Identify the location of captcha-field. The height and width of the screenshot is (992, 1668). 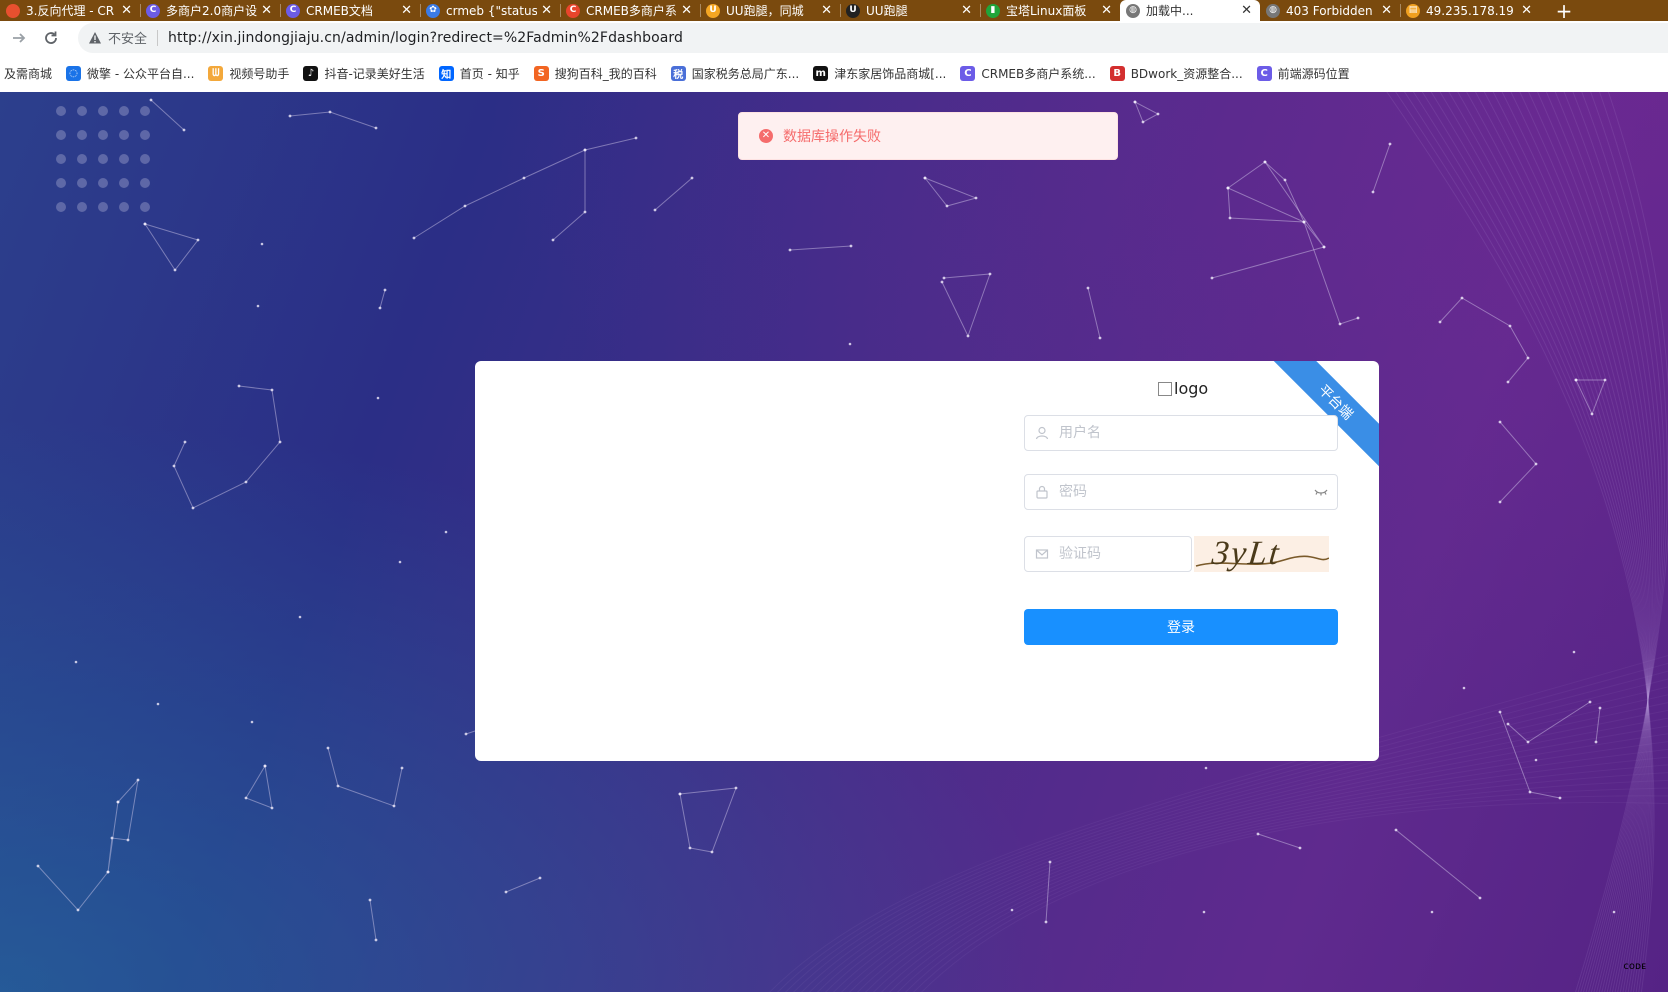
(1108, 554).